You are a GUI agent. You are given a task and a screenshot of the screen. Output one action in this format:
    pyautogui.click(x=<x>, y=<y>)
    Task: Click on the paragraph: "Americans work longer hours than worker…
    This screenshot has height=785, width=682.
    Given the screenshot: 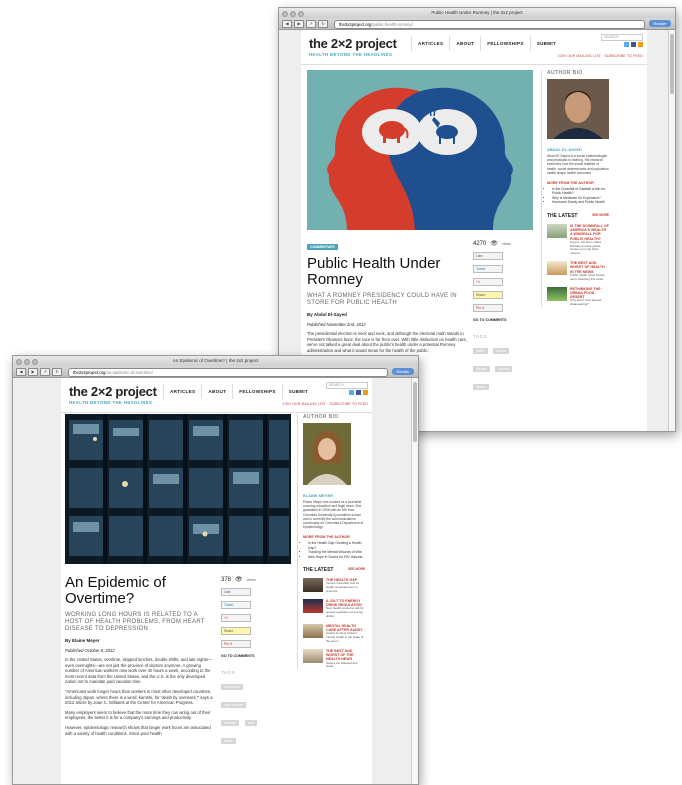 What is the action you would take?
    pyautogui.click(x=139, y=697)
    